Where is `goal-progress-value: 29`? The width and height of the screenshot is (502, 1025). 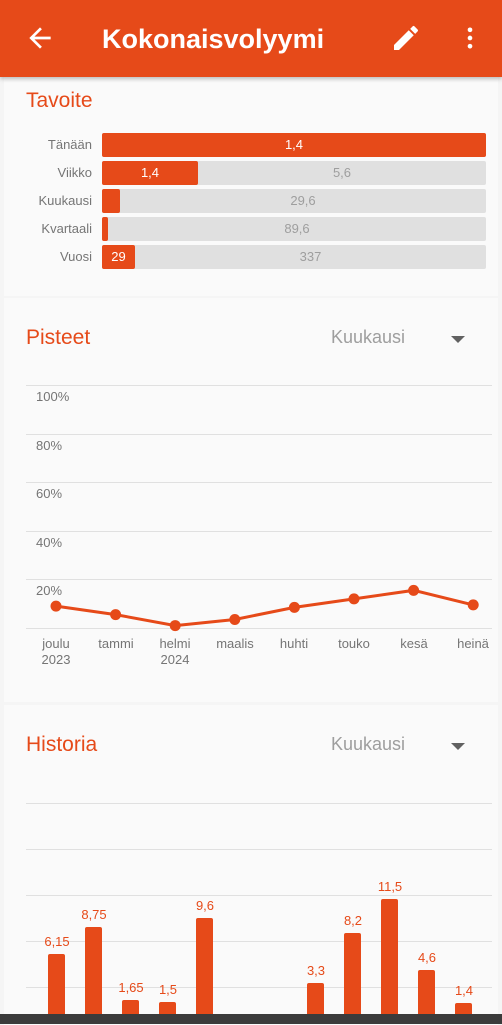
goal-progress-value: 29 is located at coordinates (118, 256).